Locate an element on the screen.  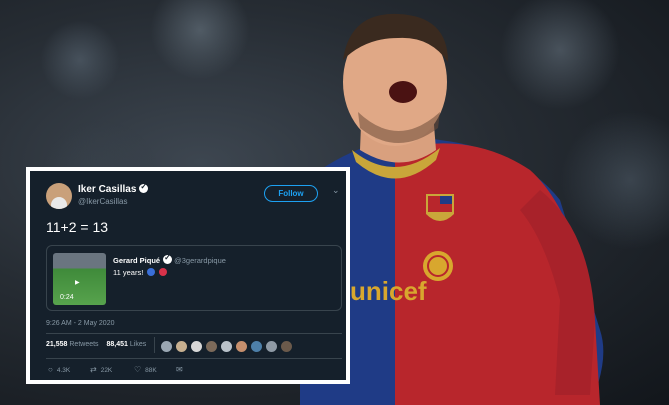
video-duration: 0:24 is located at coordinates (67, 297).